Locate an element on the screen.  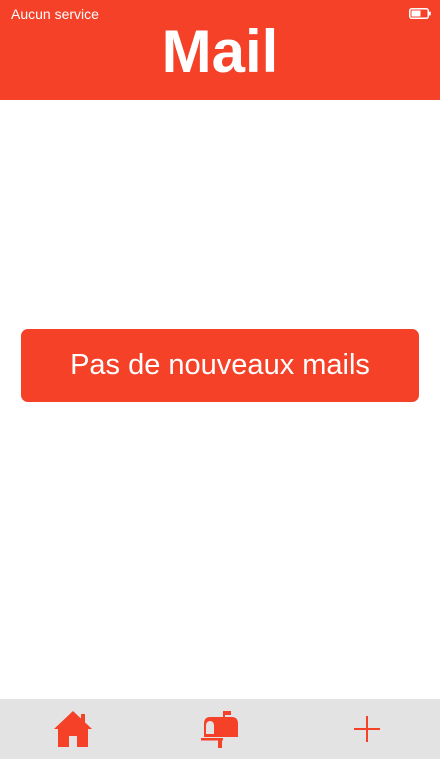
empty-state-banner: Pas de nouveaux mails is located at coordinates (220, 365).